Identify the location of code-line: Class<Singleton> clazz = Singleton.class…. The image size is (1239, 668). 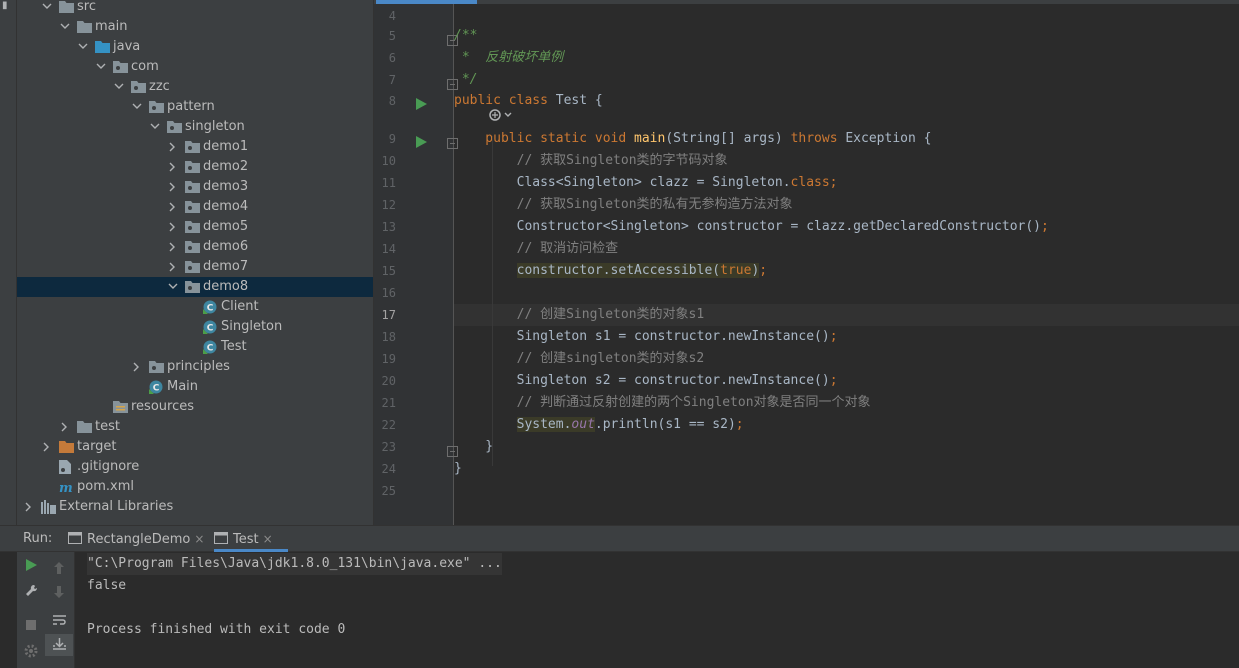
(846, 183).